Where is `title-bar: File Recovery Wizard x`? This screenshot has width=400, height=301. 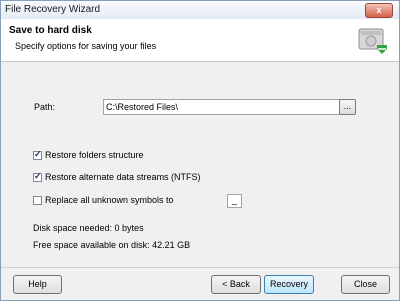
title-bar: File Recovery Wizard x is located at coordinates (200, 10).